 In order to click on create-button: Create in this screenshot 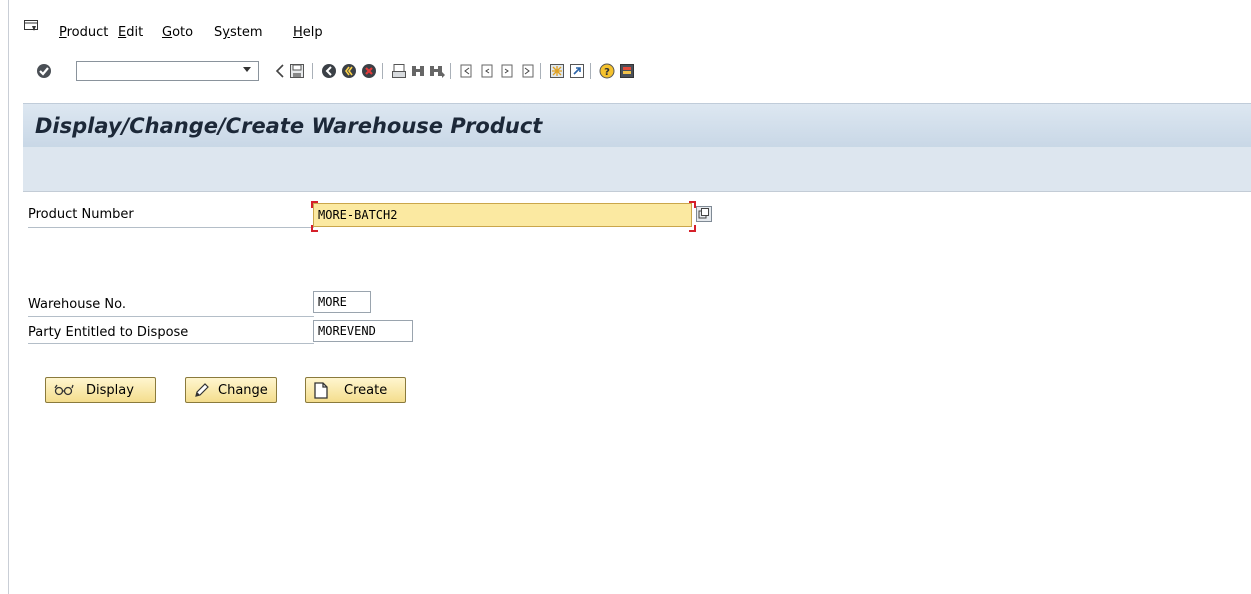, I will do `click(355, 390)`.